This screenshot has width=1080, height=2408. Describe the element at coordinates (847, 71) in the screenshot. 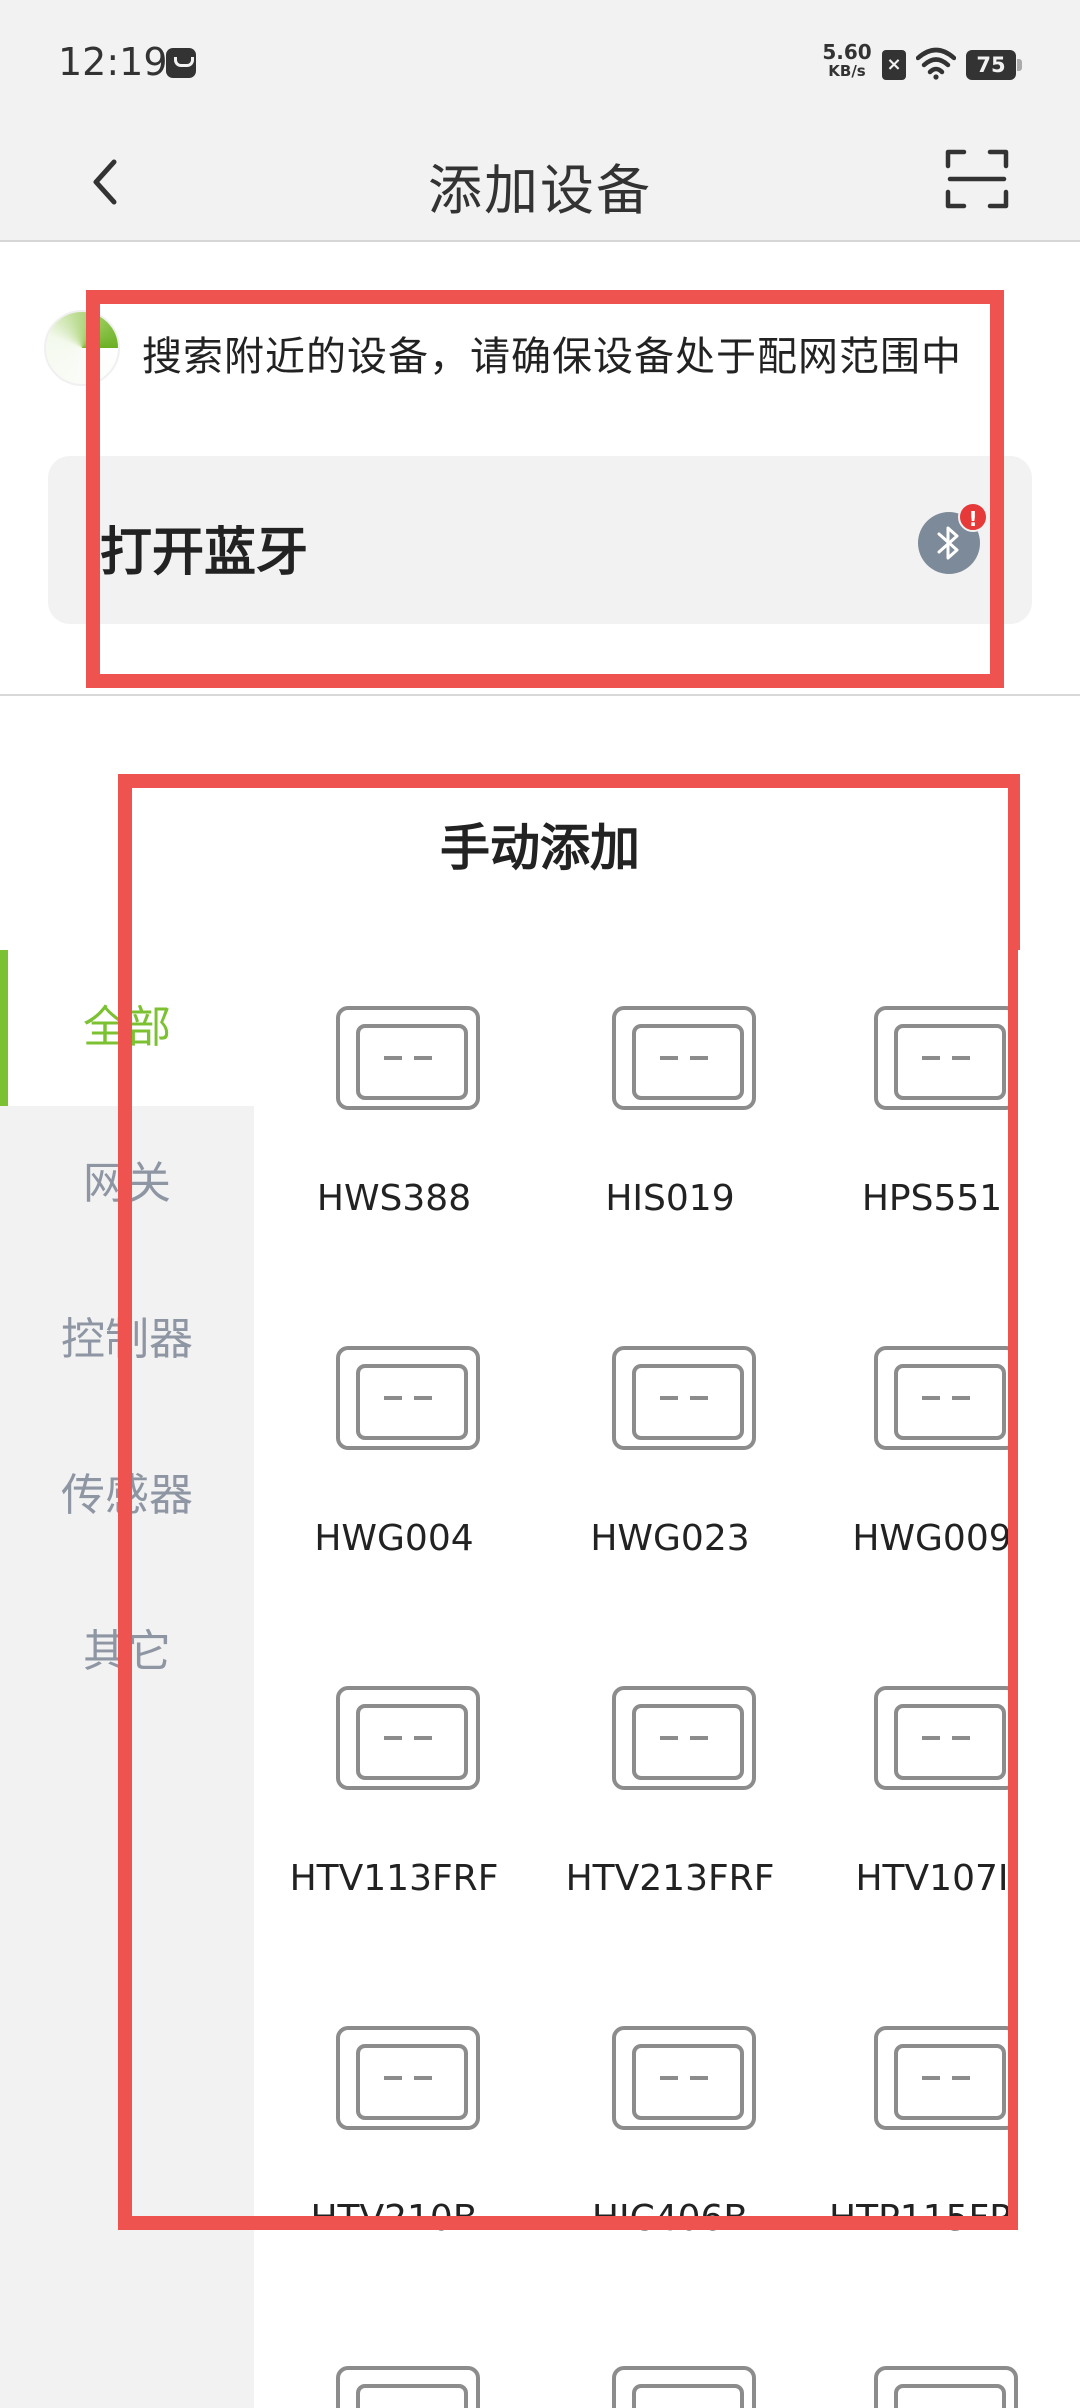

I see `network-speed-unit: KB/s` at that location.